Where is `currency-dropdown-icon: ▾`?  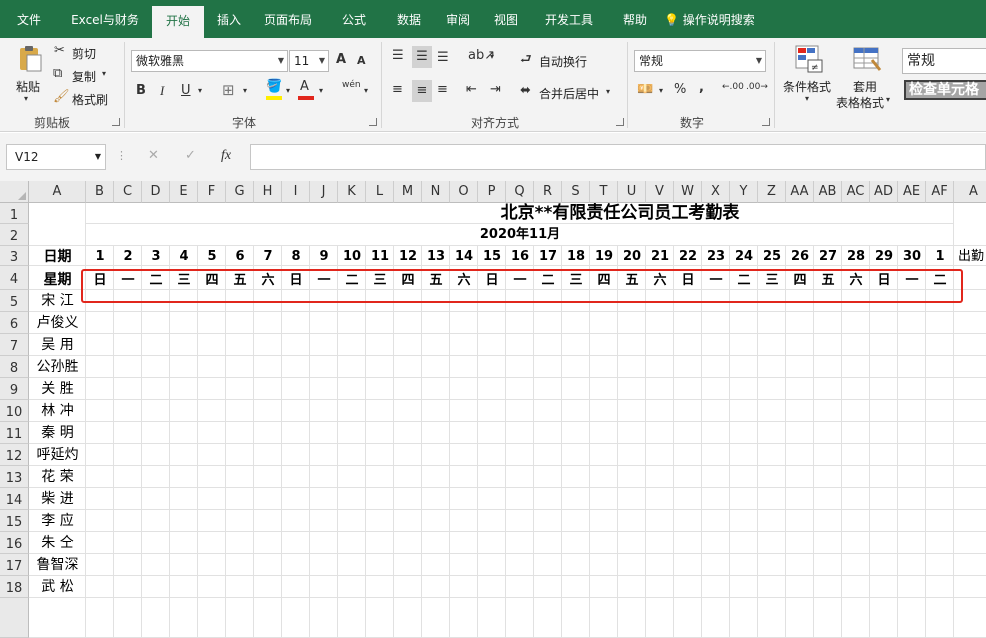
currency-dropdown-icon: ▾ is located at coordinates (661, 90).